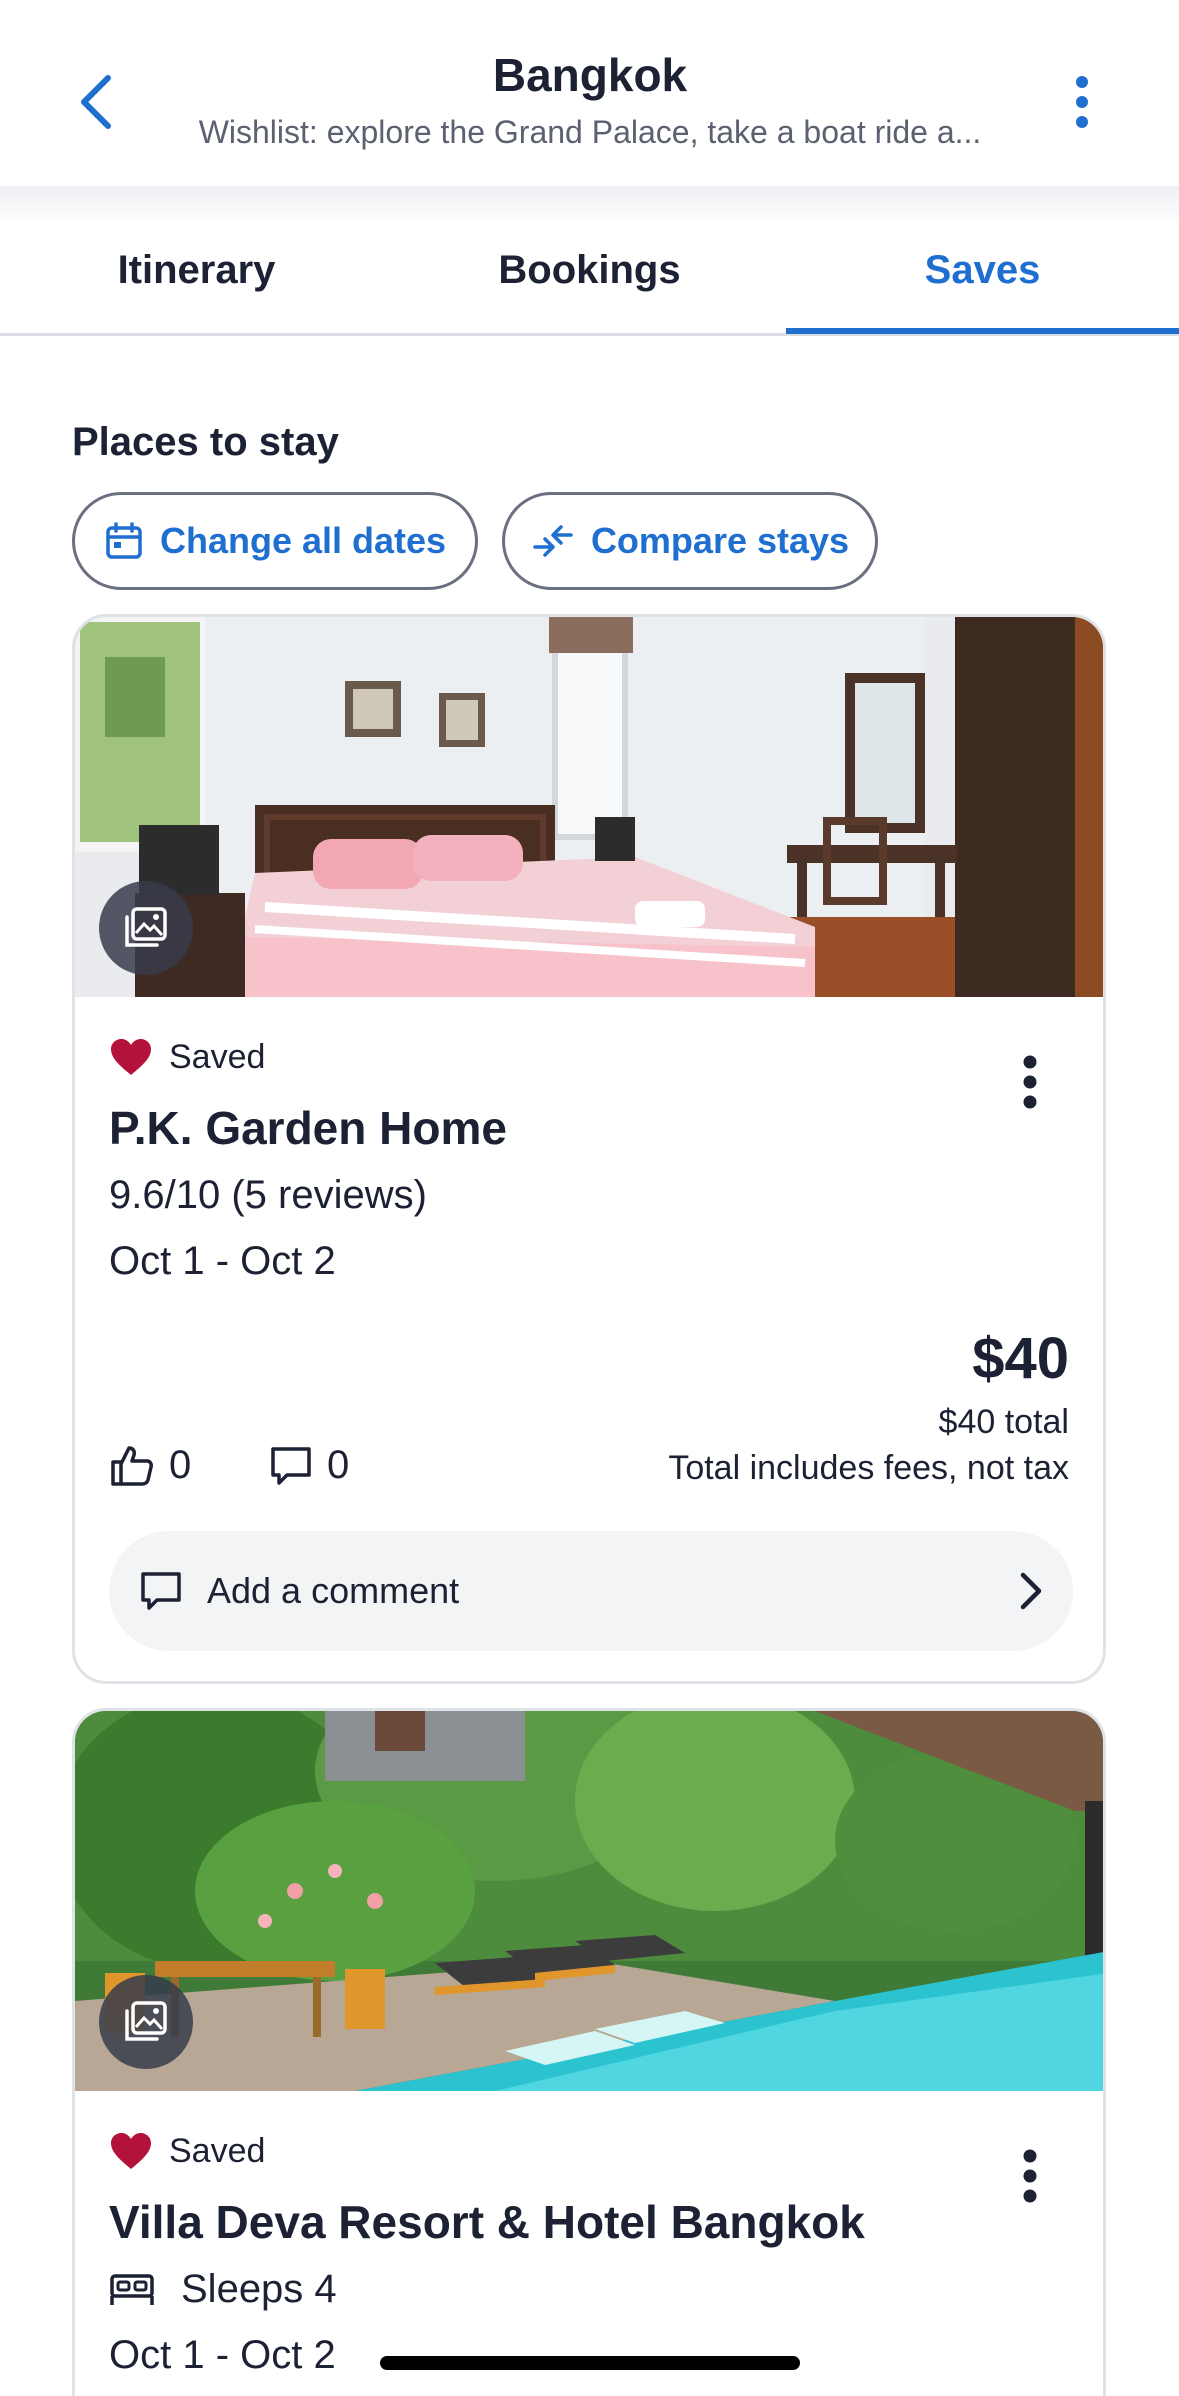 The width and height of the screenshot is (1179, 2396). Describe the element at coordinates (196, 278) in the screenshot. I see `tab-itinerary: Itinerary` at that location.